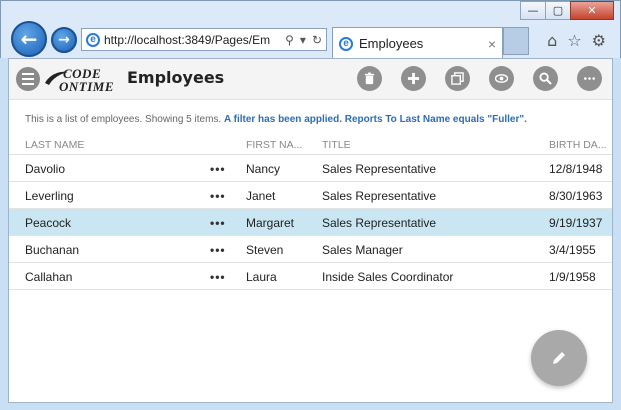 The image size is (621, 410). Describe the element at coordinates (270, 223) in the screenshot. I see `cell-first-name: Margaret` at that location.